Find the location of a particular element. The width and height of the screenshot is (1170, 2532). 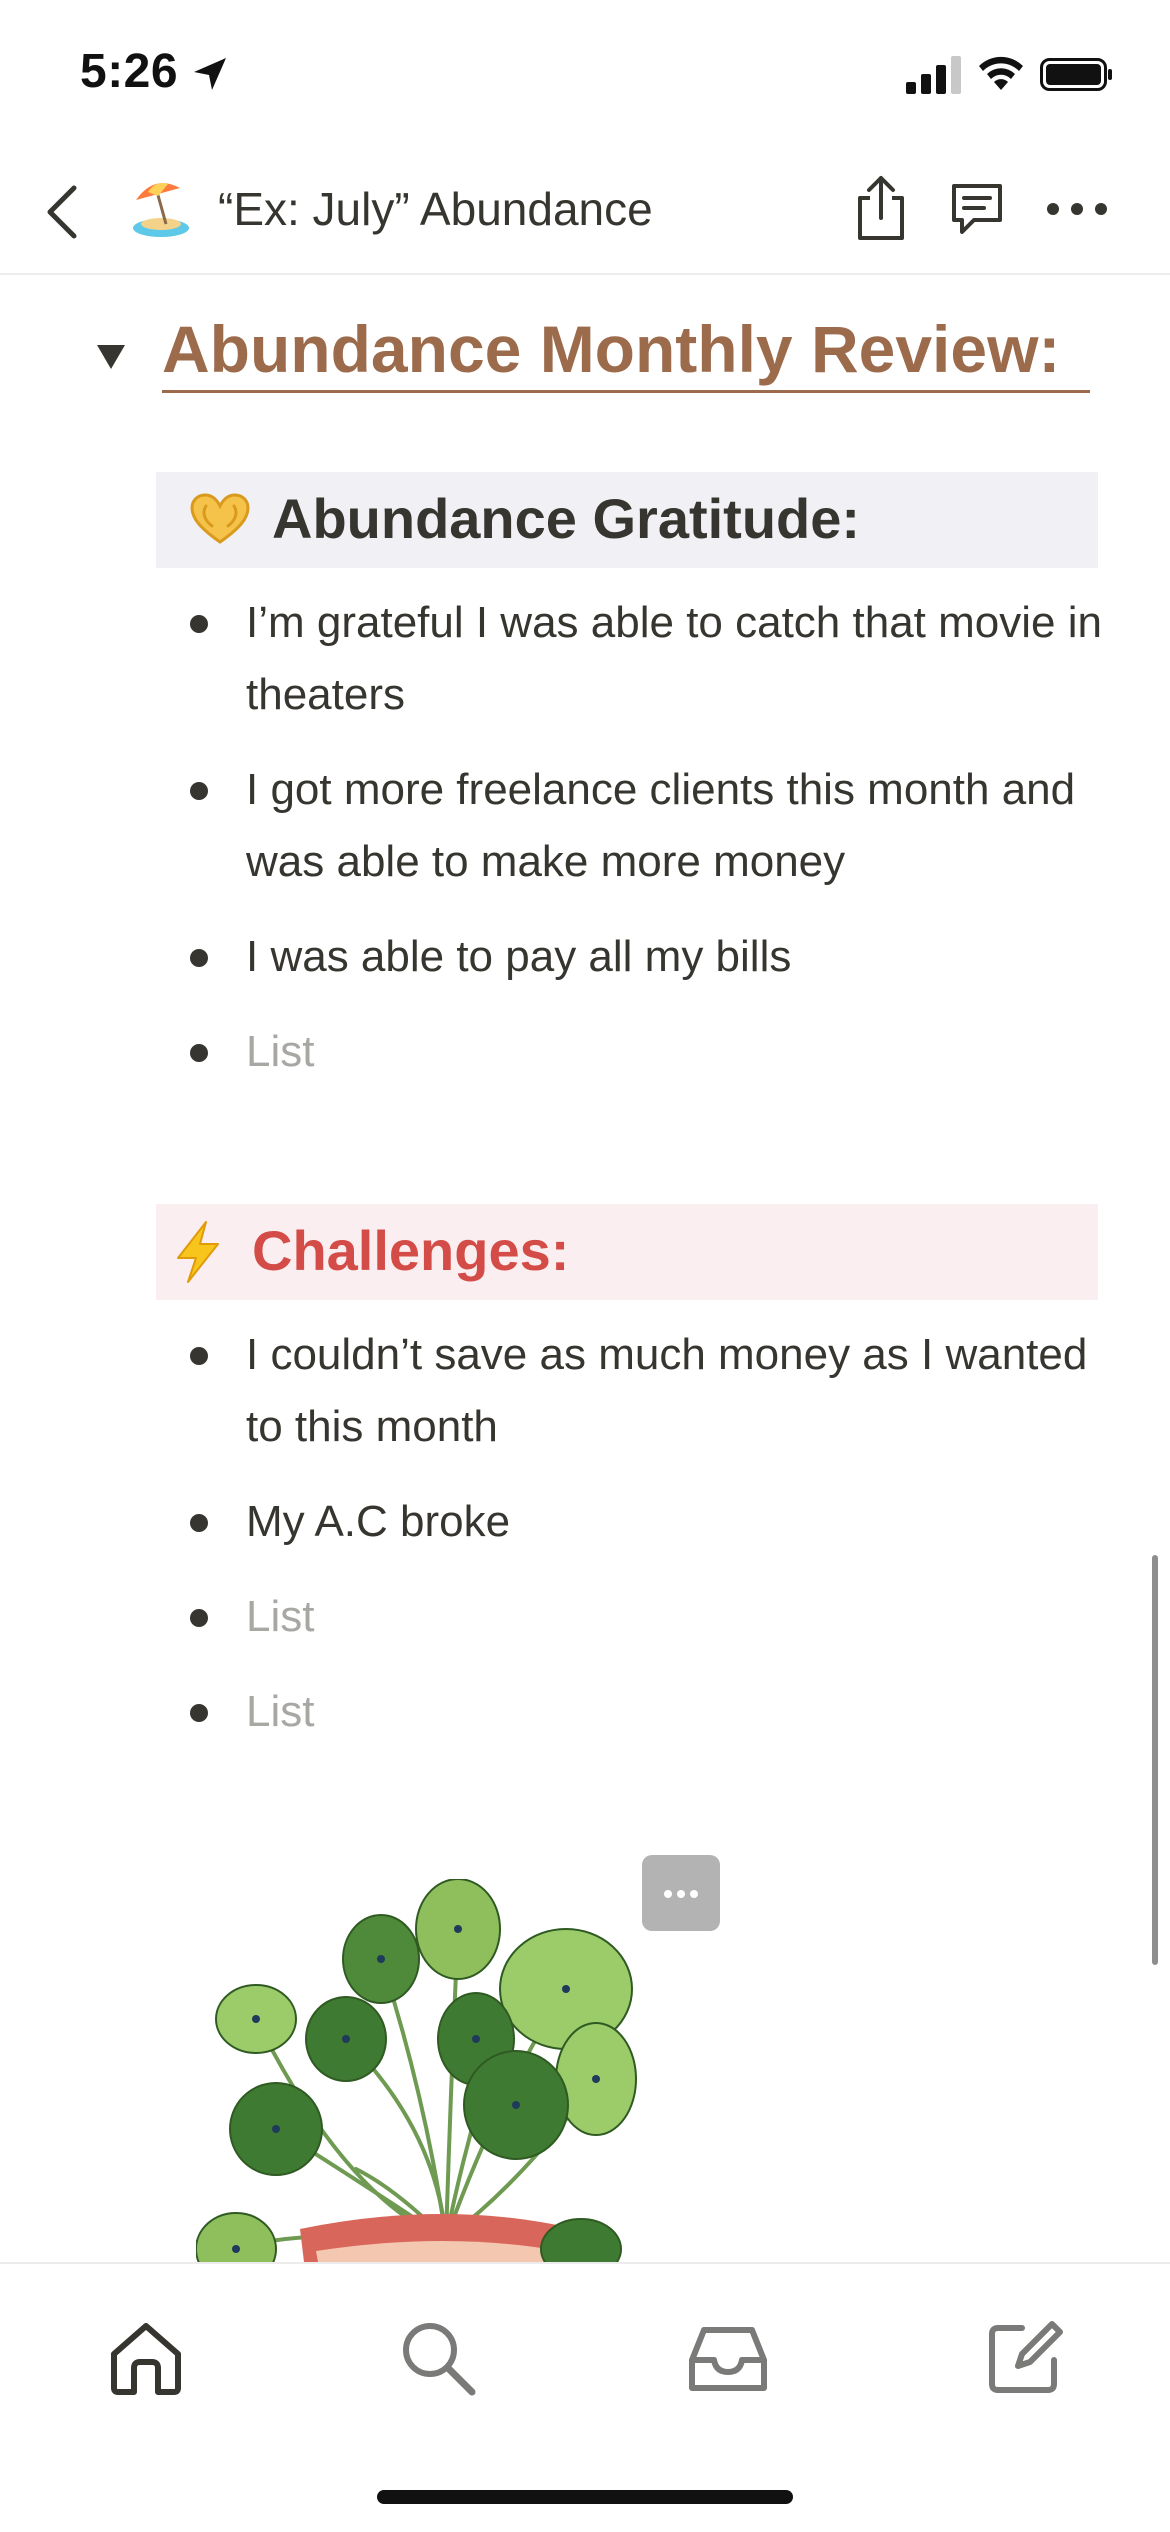

gratitude-title: Abundance Gratitude: is located at coordinates (566, 518).